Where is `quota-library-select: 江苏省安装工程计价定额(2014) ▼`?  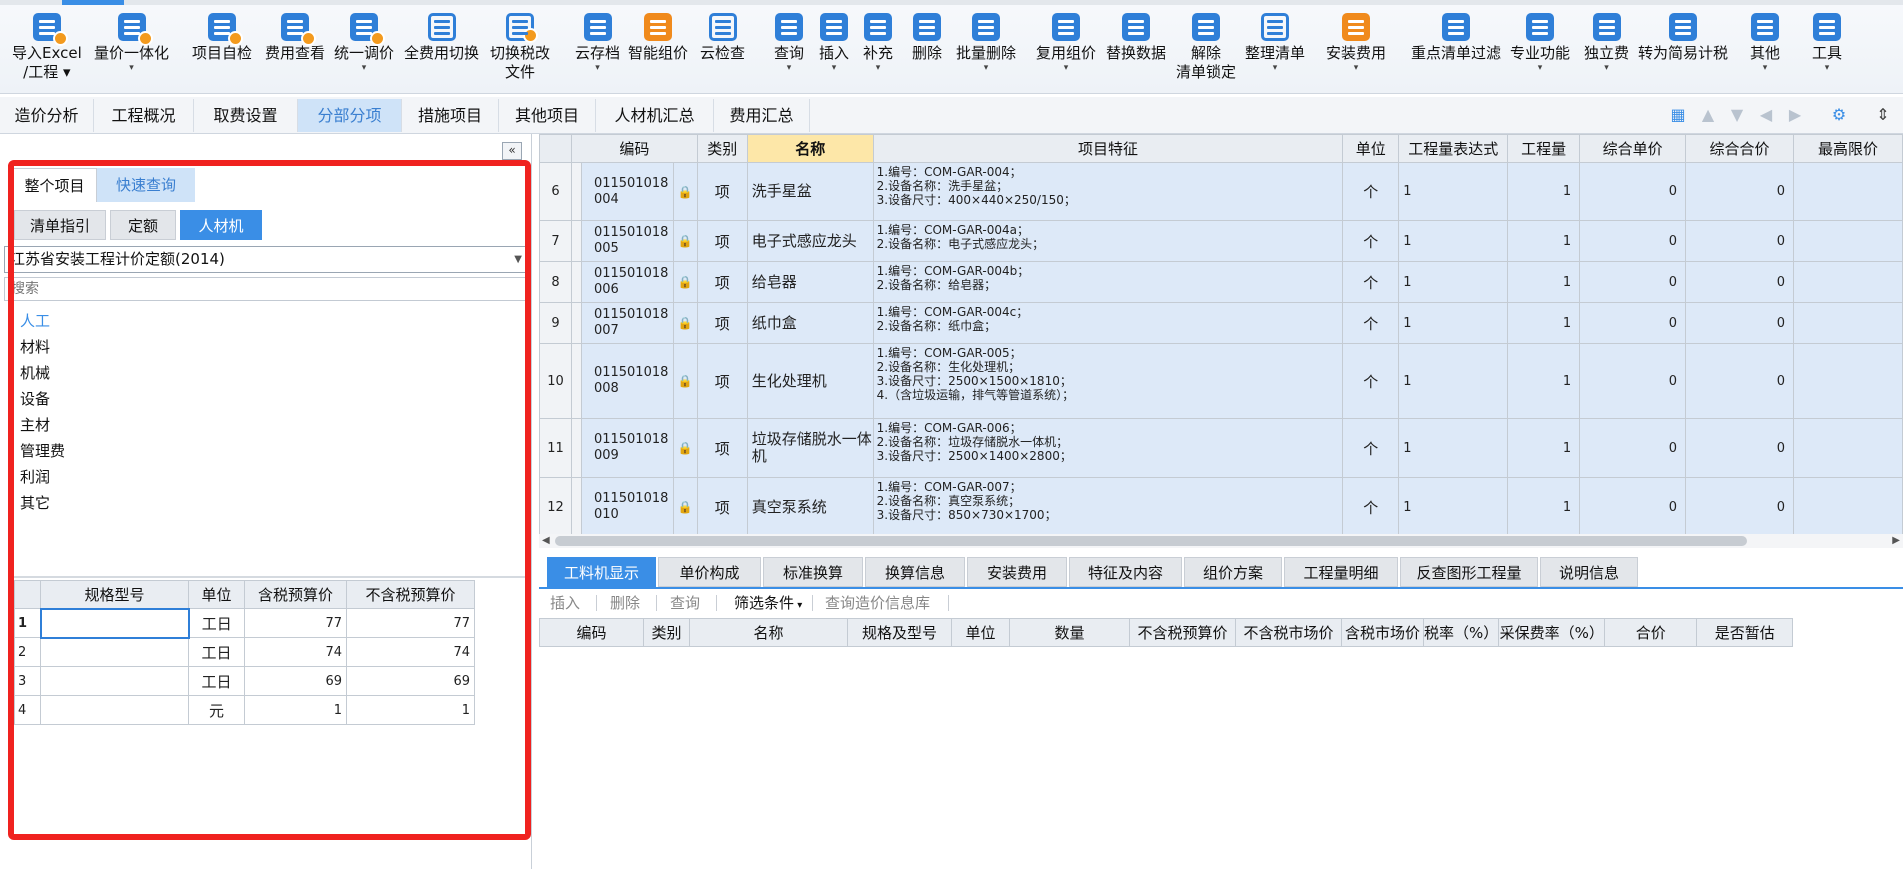 quota-library-select: 江苏省安装工程计价定额(2014) ▼ is located at coordinates (267, 259).